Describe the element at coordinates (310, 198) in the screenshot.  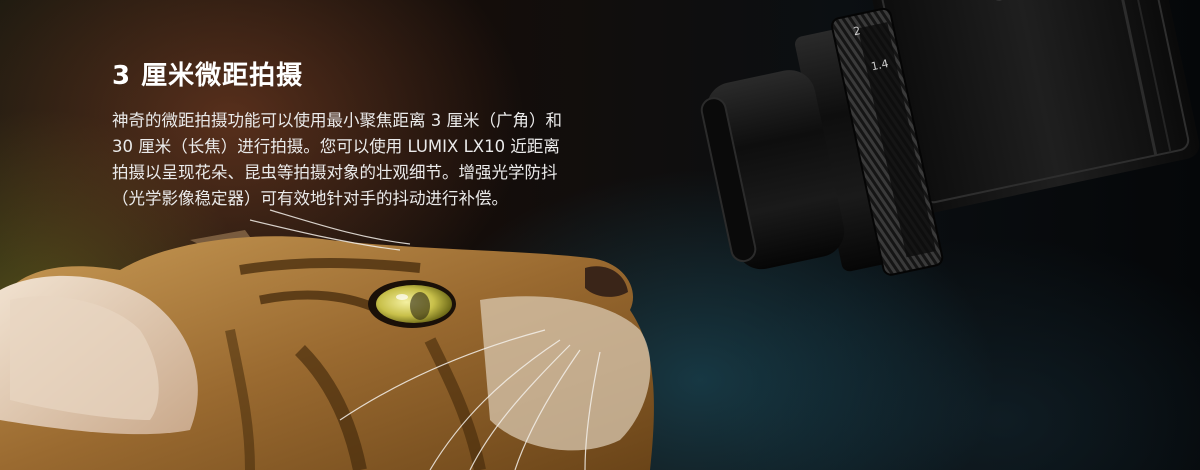
I see `feature-body-line: （光学影像稳定器）可有效地针对手的抖动进行补偿。` at that location.